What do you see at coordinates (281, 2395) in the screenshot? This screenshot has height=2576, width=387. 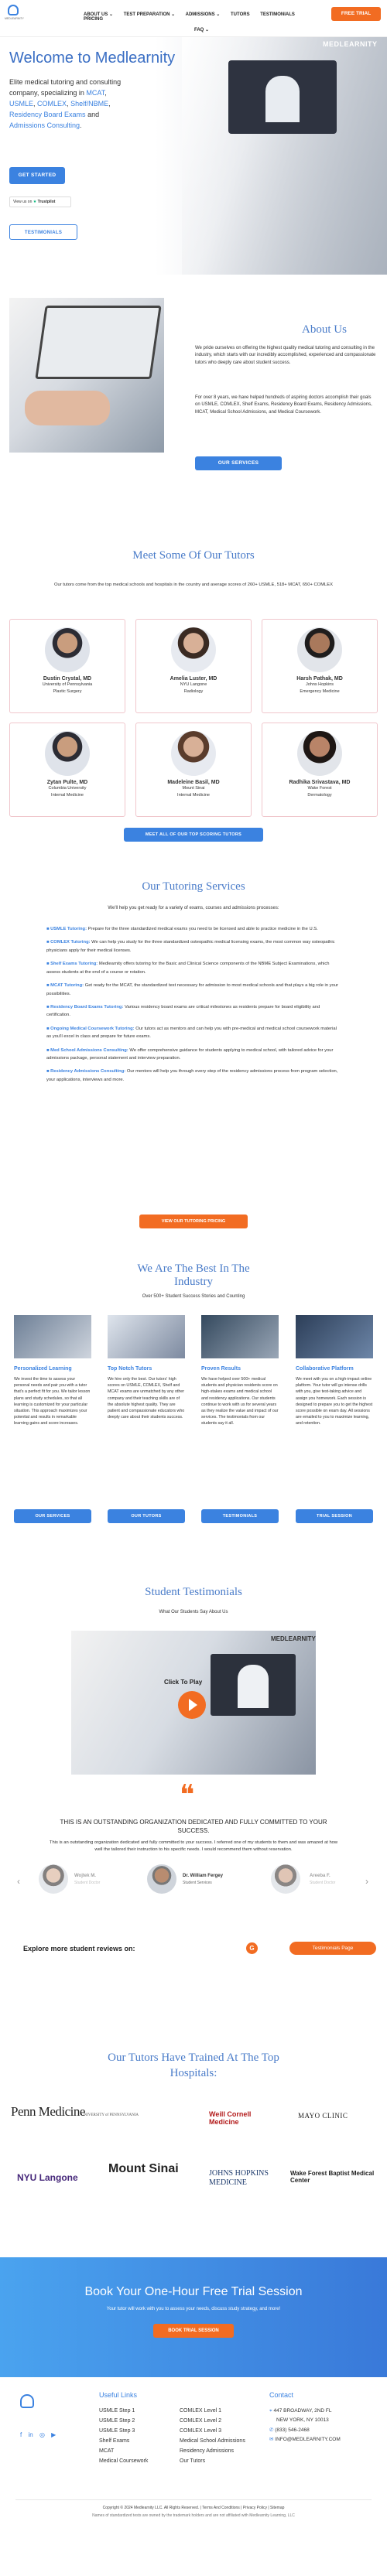 I see `contact-title: Contact` at bounding box center [281, 2395].